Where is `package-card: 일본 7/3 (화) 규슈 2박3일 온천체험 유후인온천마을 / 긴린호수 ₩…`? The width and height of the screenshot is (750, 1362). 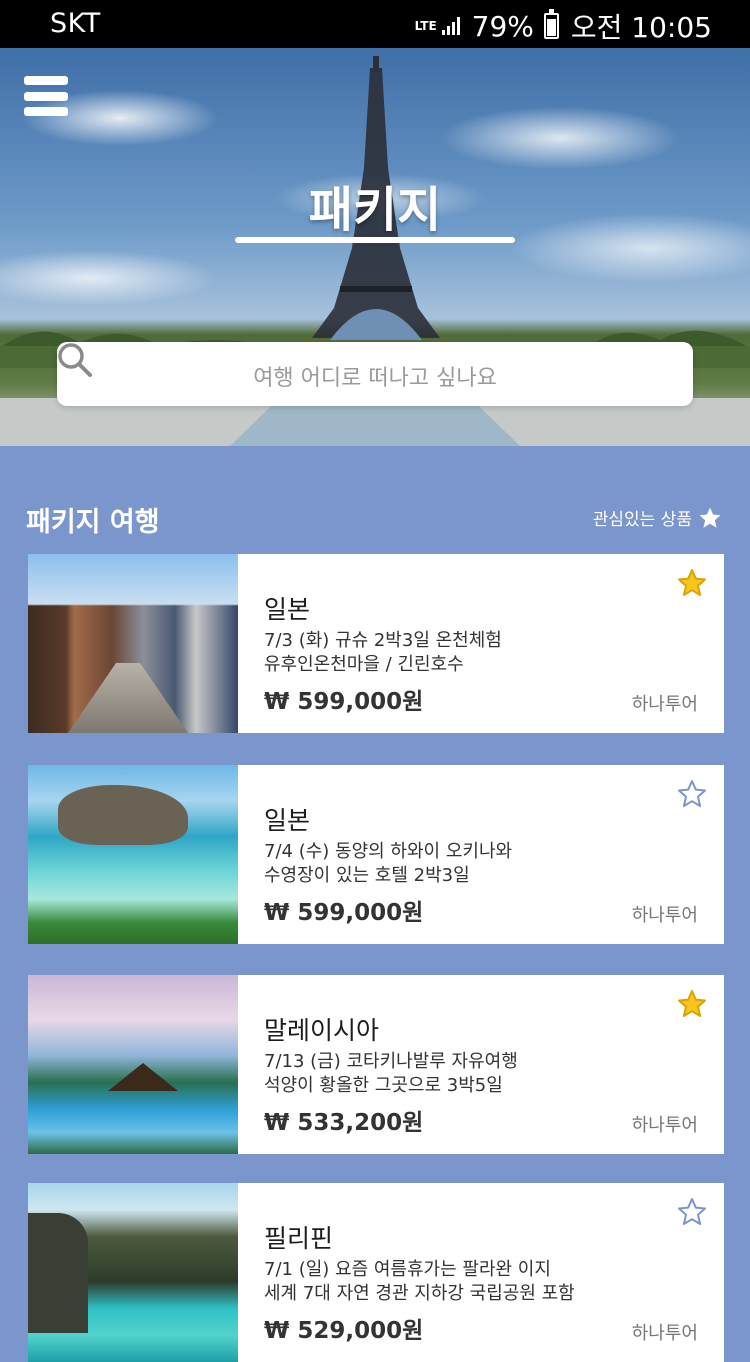
package-card: 일본 7/3 (화) 규슈 2박3일 온천체험 유후인온천마을 / 긴린호수 ₩… is located at coordinates (376, 643).